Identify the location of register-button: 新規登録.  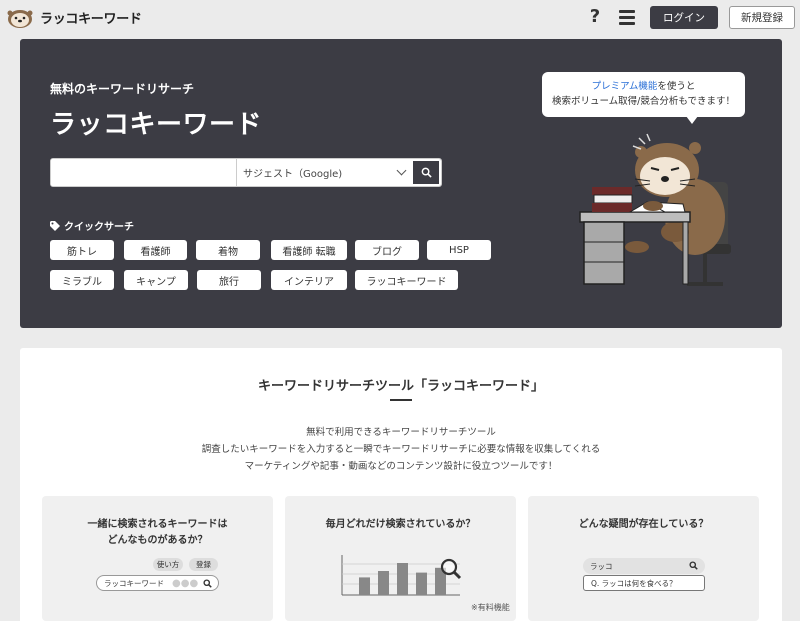
(762, 17).